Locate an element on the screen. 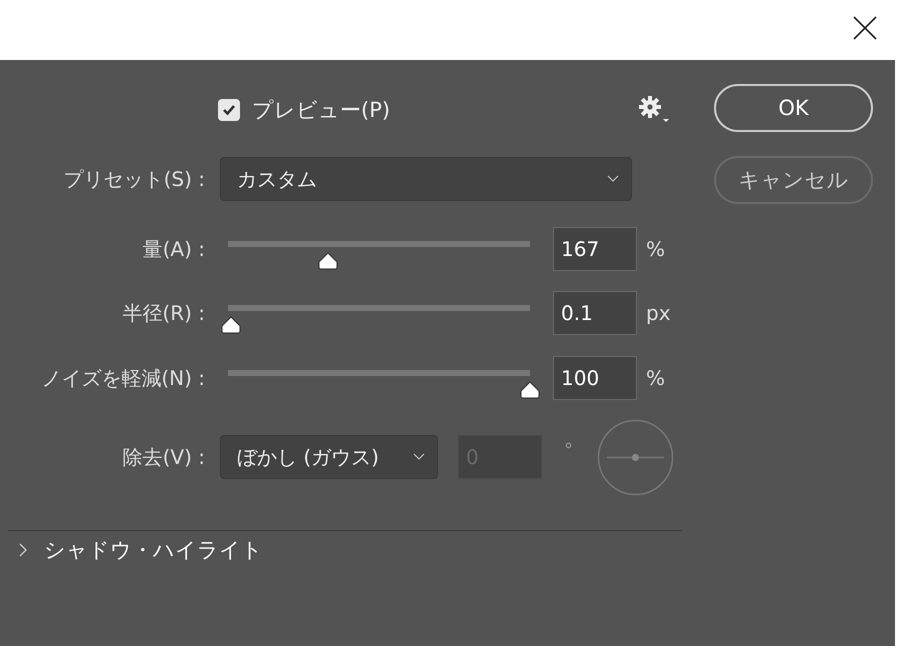 Image resolution: width=900 pixels, height=646 pixels. chevron-icon is located at coordinates (23, 550).